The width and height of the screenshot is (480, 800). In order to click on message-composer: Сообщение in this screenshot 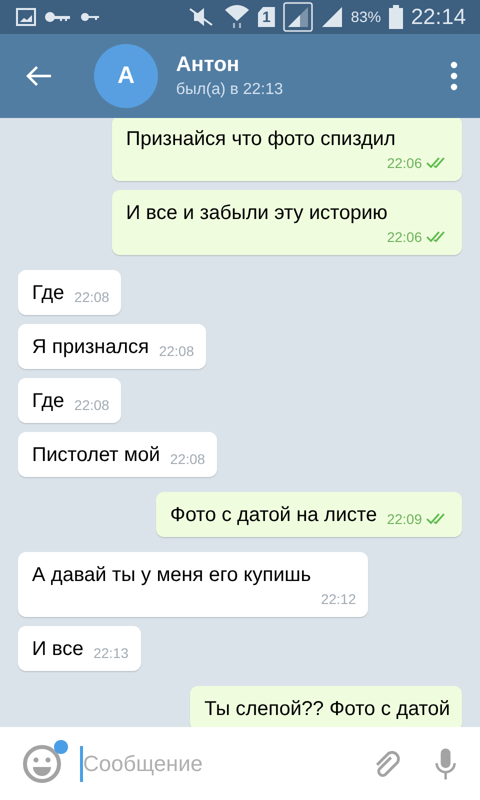, I will do `click(240, 763)`.